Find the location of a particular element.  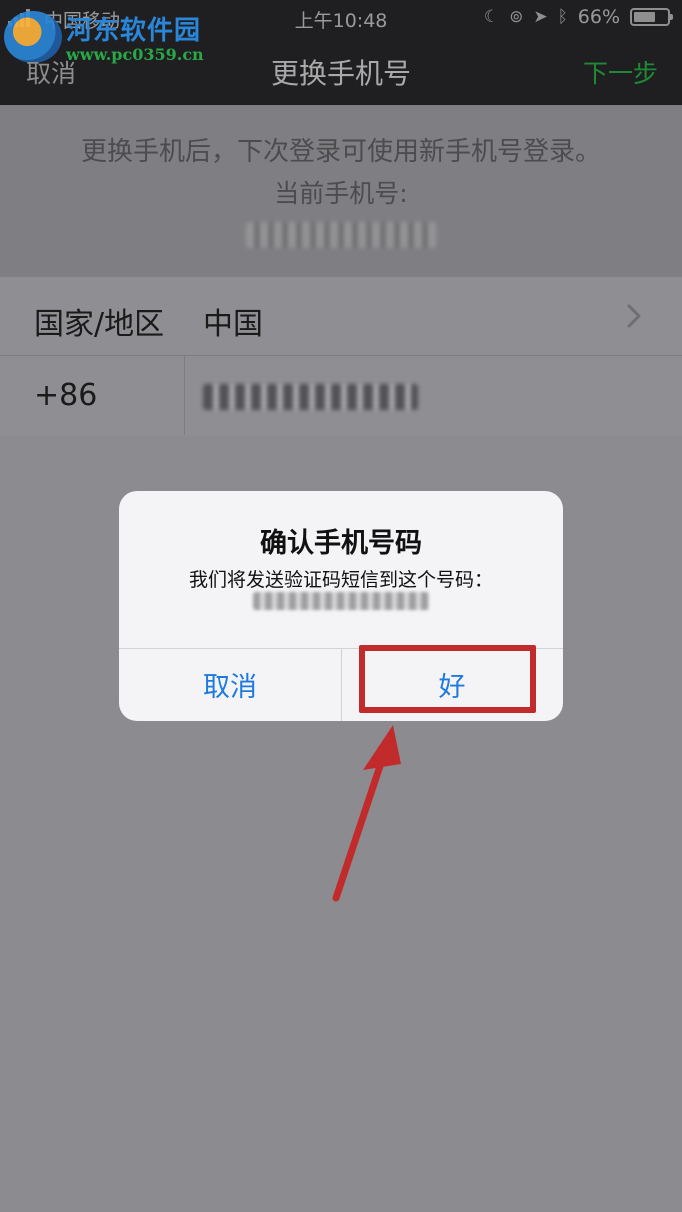

country-label: 国家/地区 is located at coordinates (99, 324).